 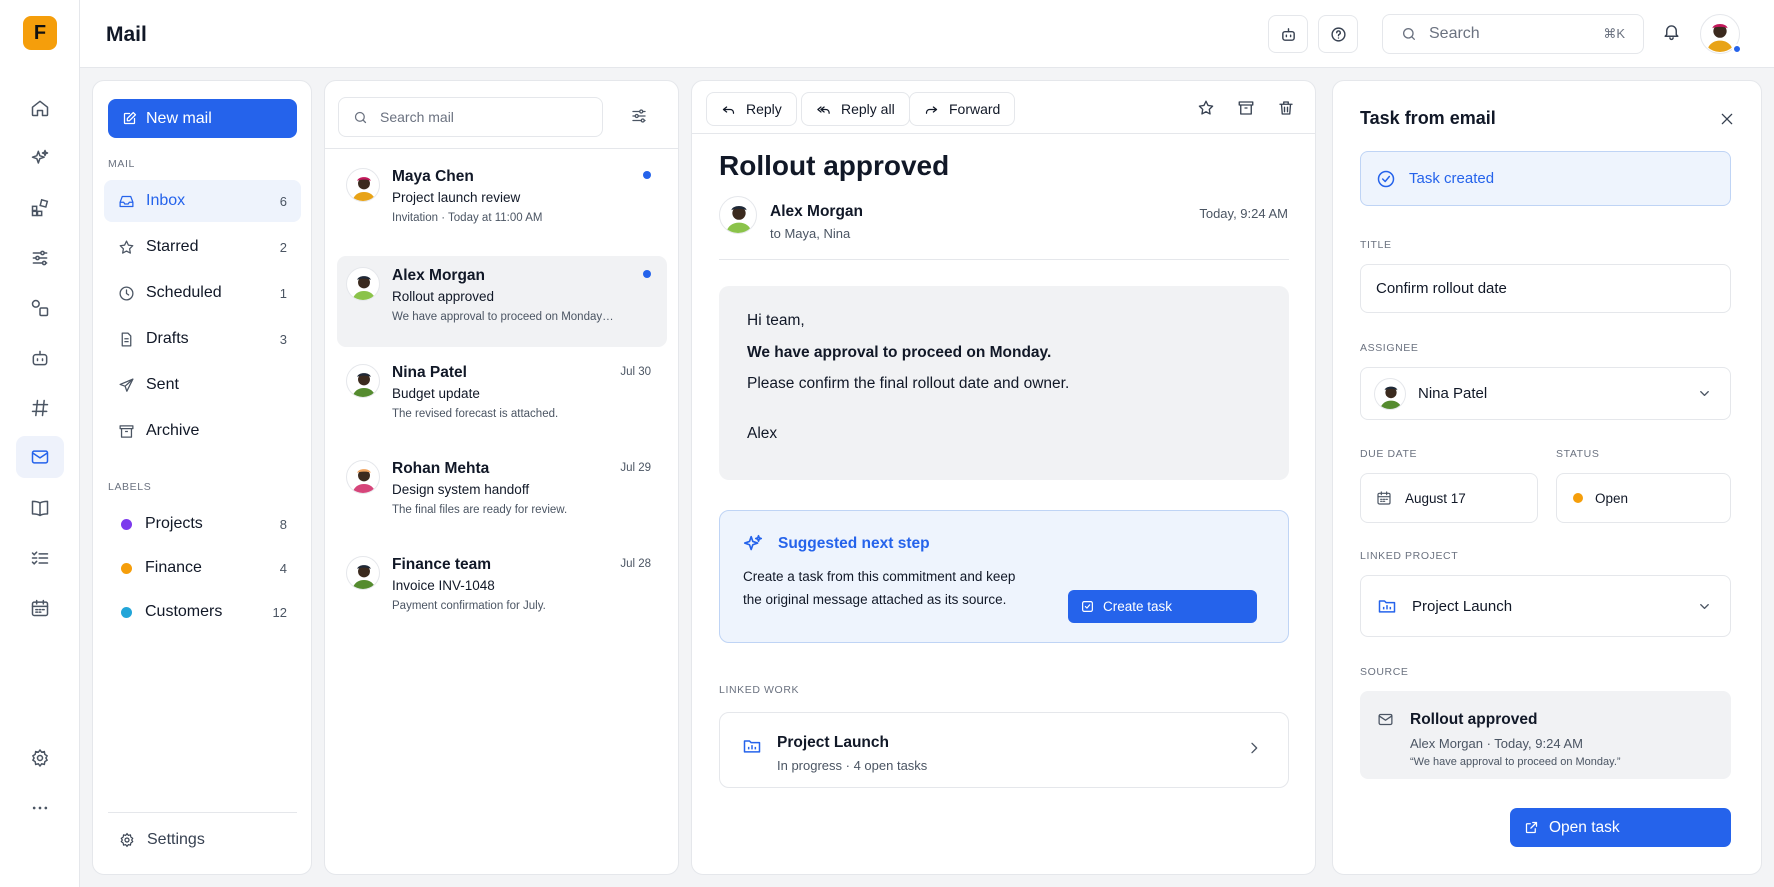 I want to click on global-search-input: Search ⌘K, so click(x=1513, y=34).